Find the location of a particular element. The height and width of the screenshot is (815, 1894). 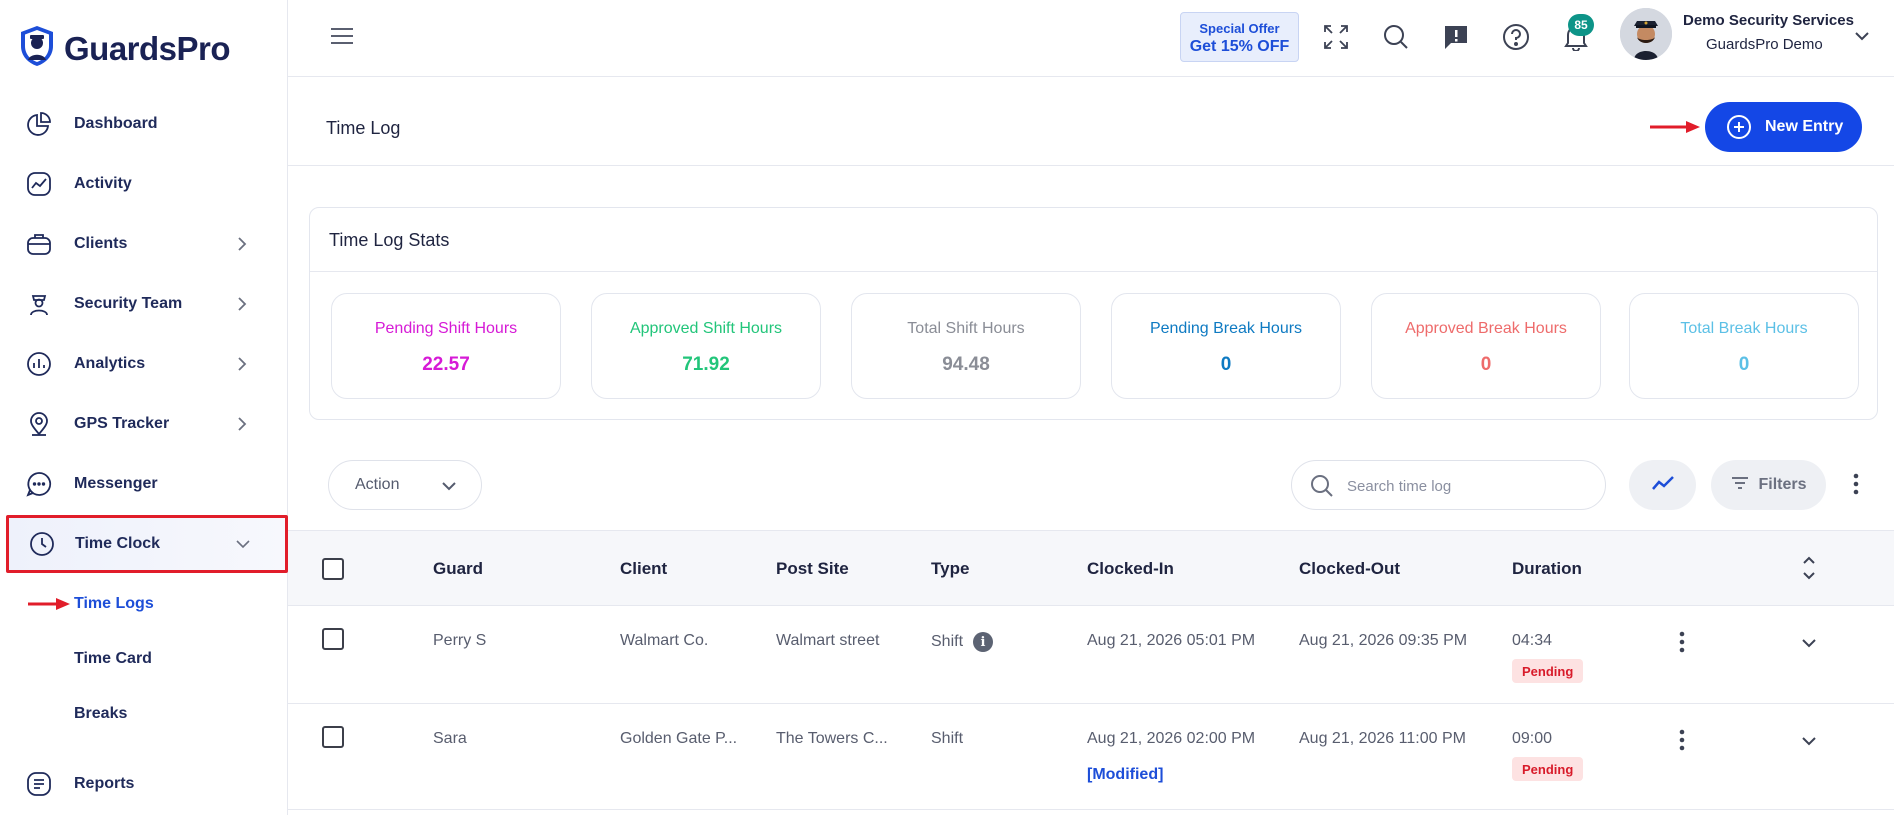

cell-clocked-out: Aug 21, 2026 09:35 PM is located at coordinates (1383, 640).